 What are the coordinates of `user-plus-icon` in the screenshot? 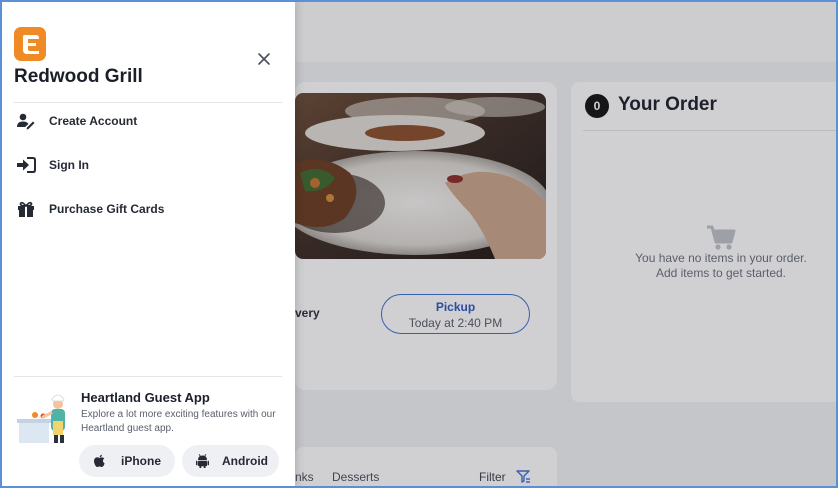 It's located at (26, 121).